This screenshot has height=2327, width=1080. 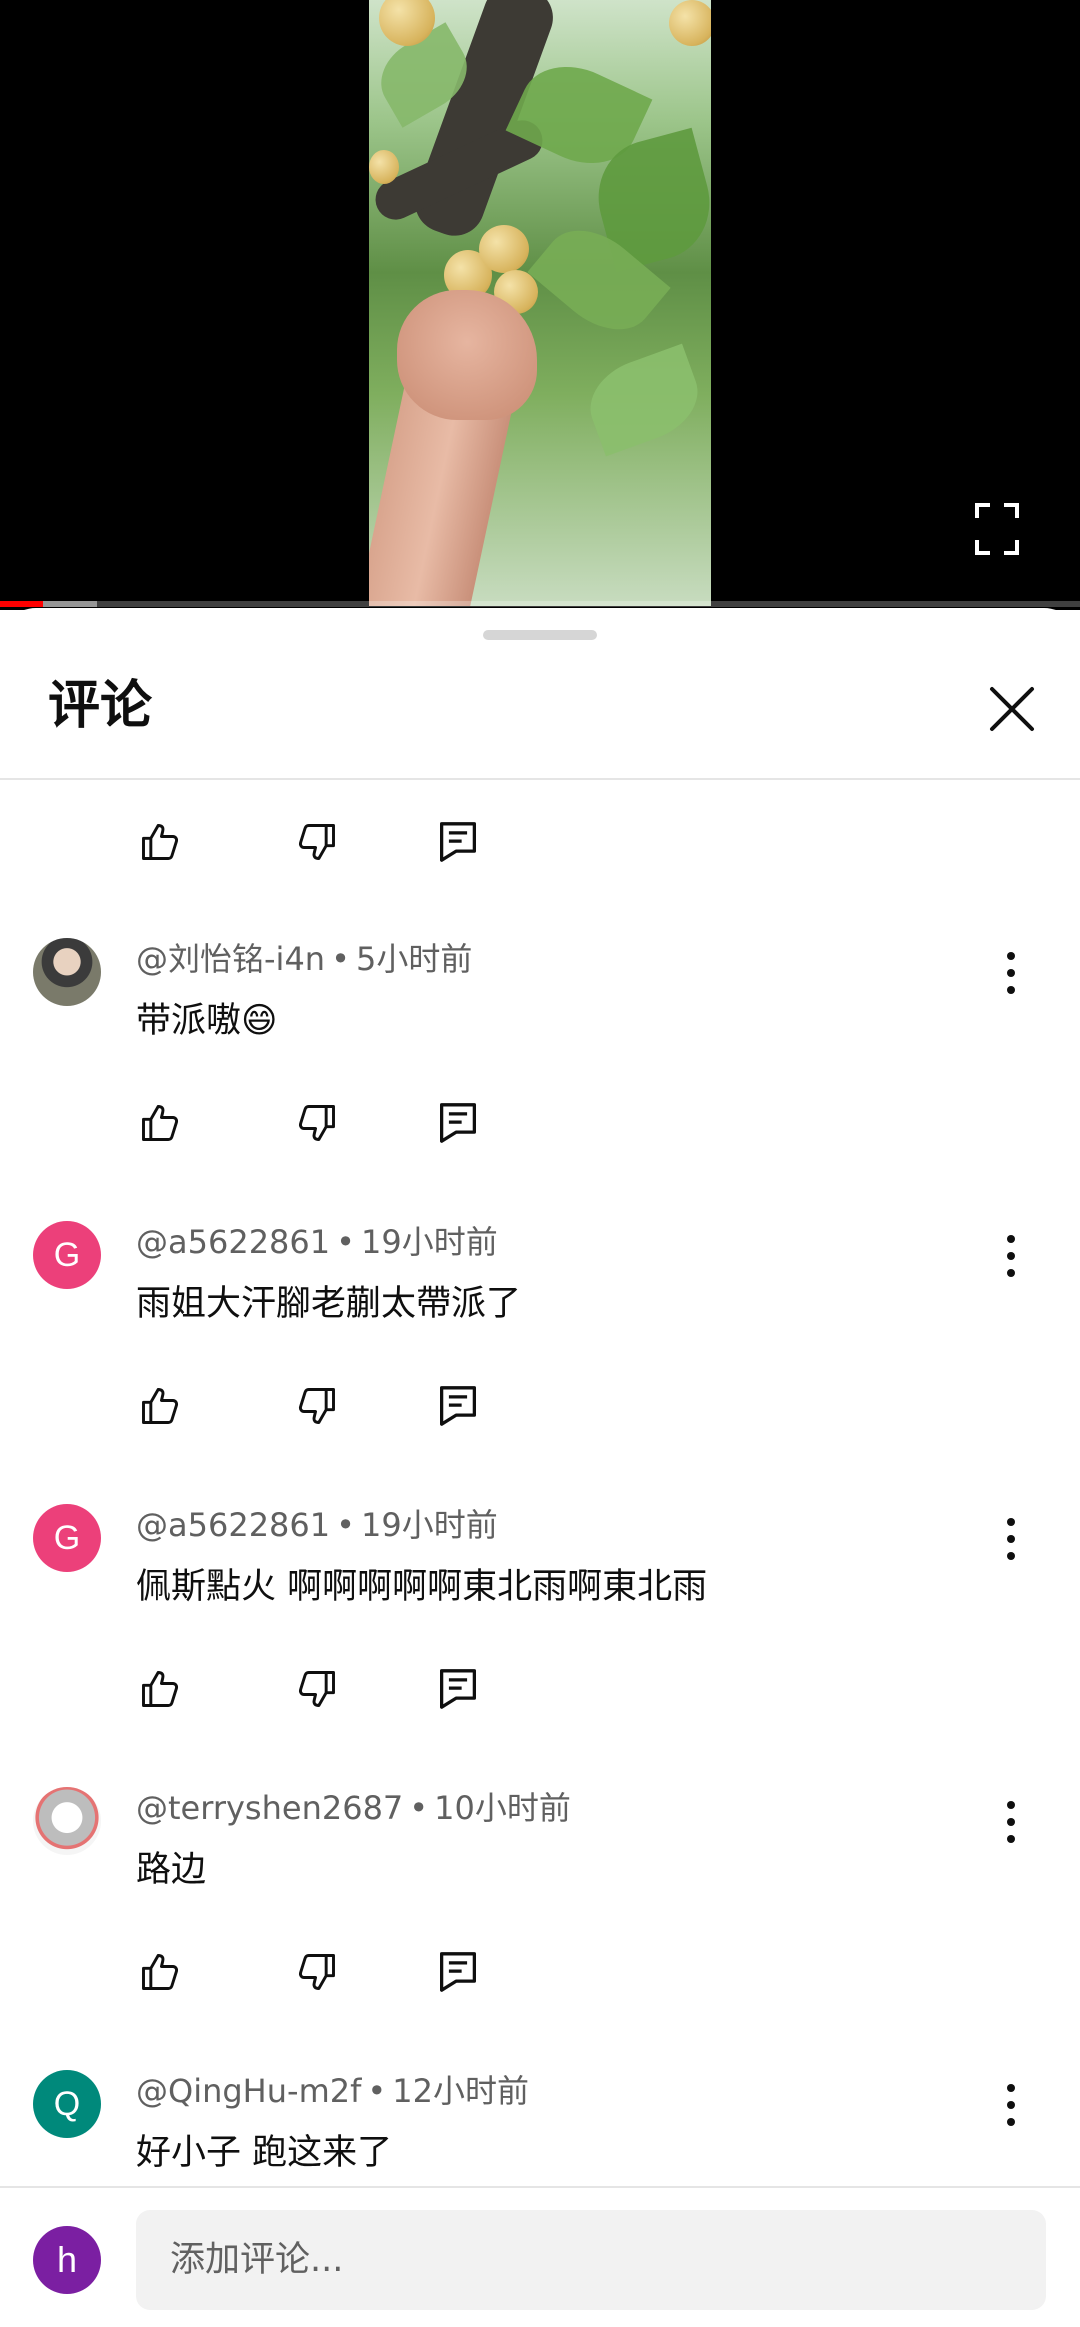 What do you see at coordinates (540, 1073) in the screenshot?
I see `comment-item: @刘怡铭-i4n • 5小时前 带派嗷😄` at bounding box center [540, 1073].